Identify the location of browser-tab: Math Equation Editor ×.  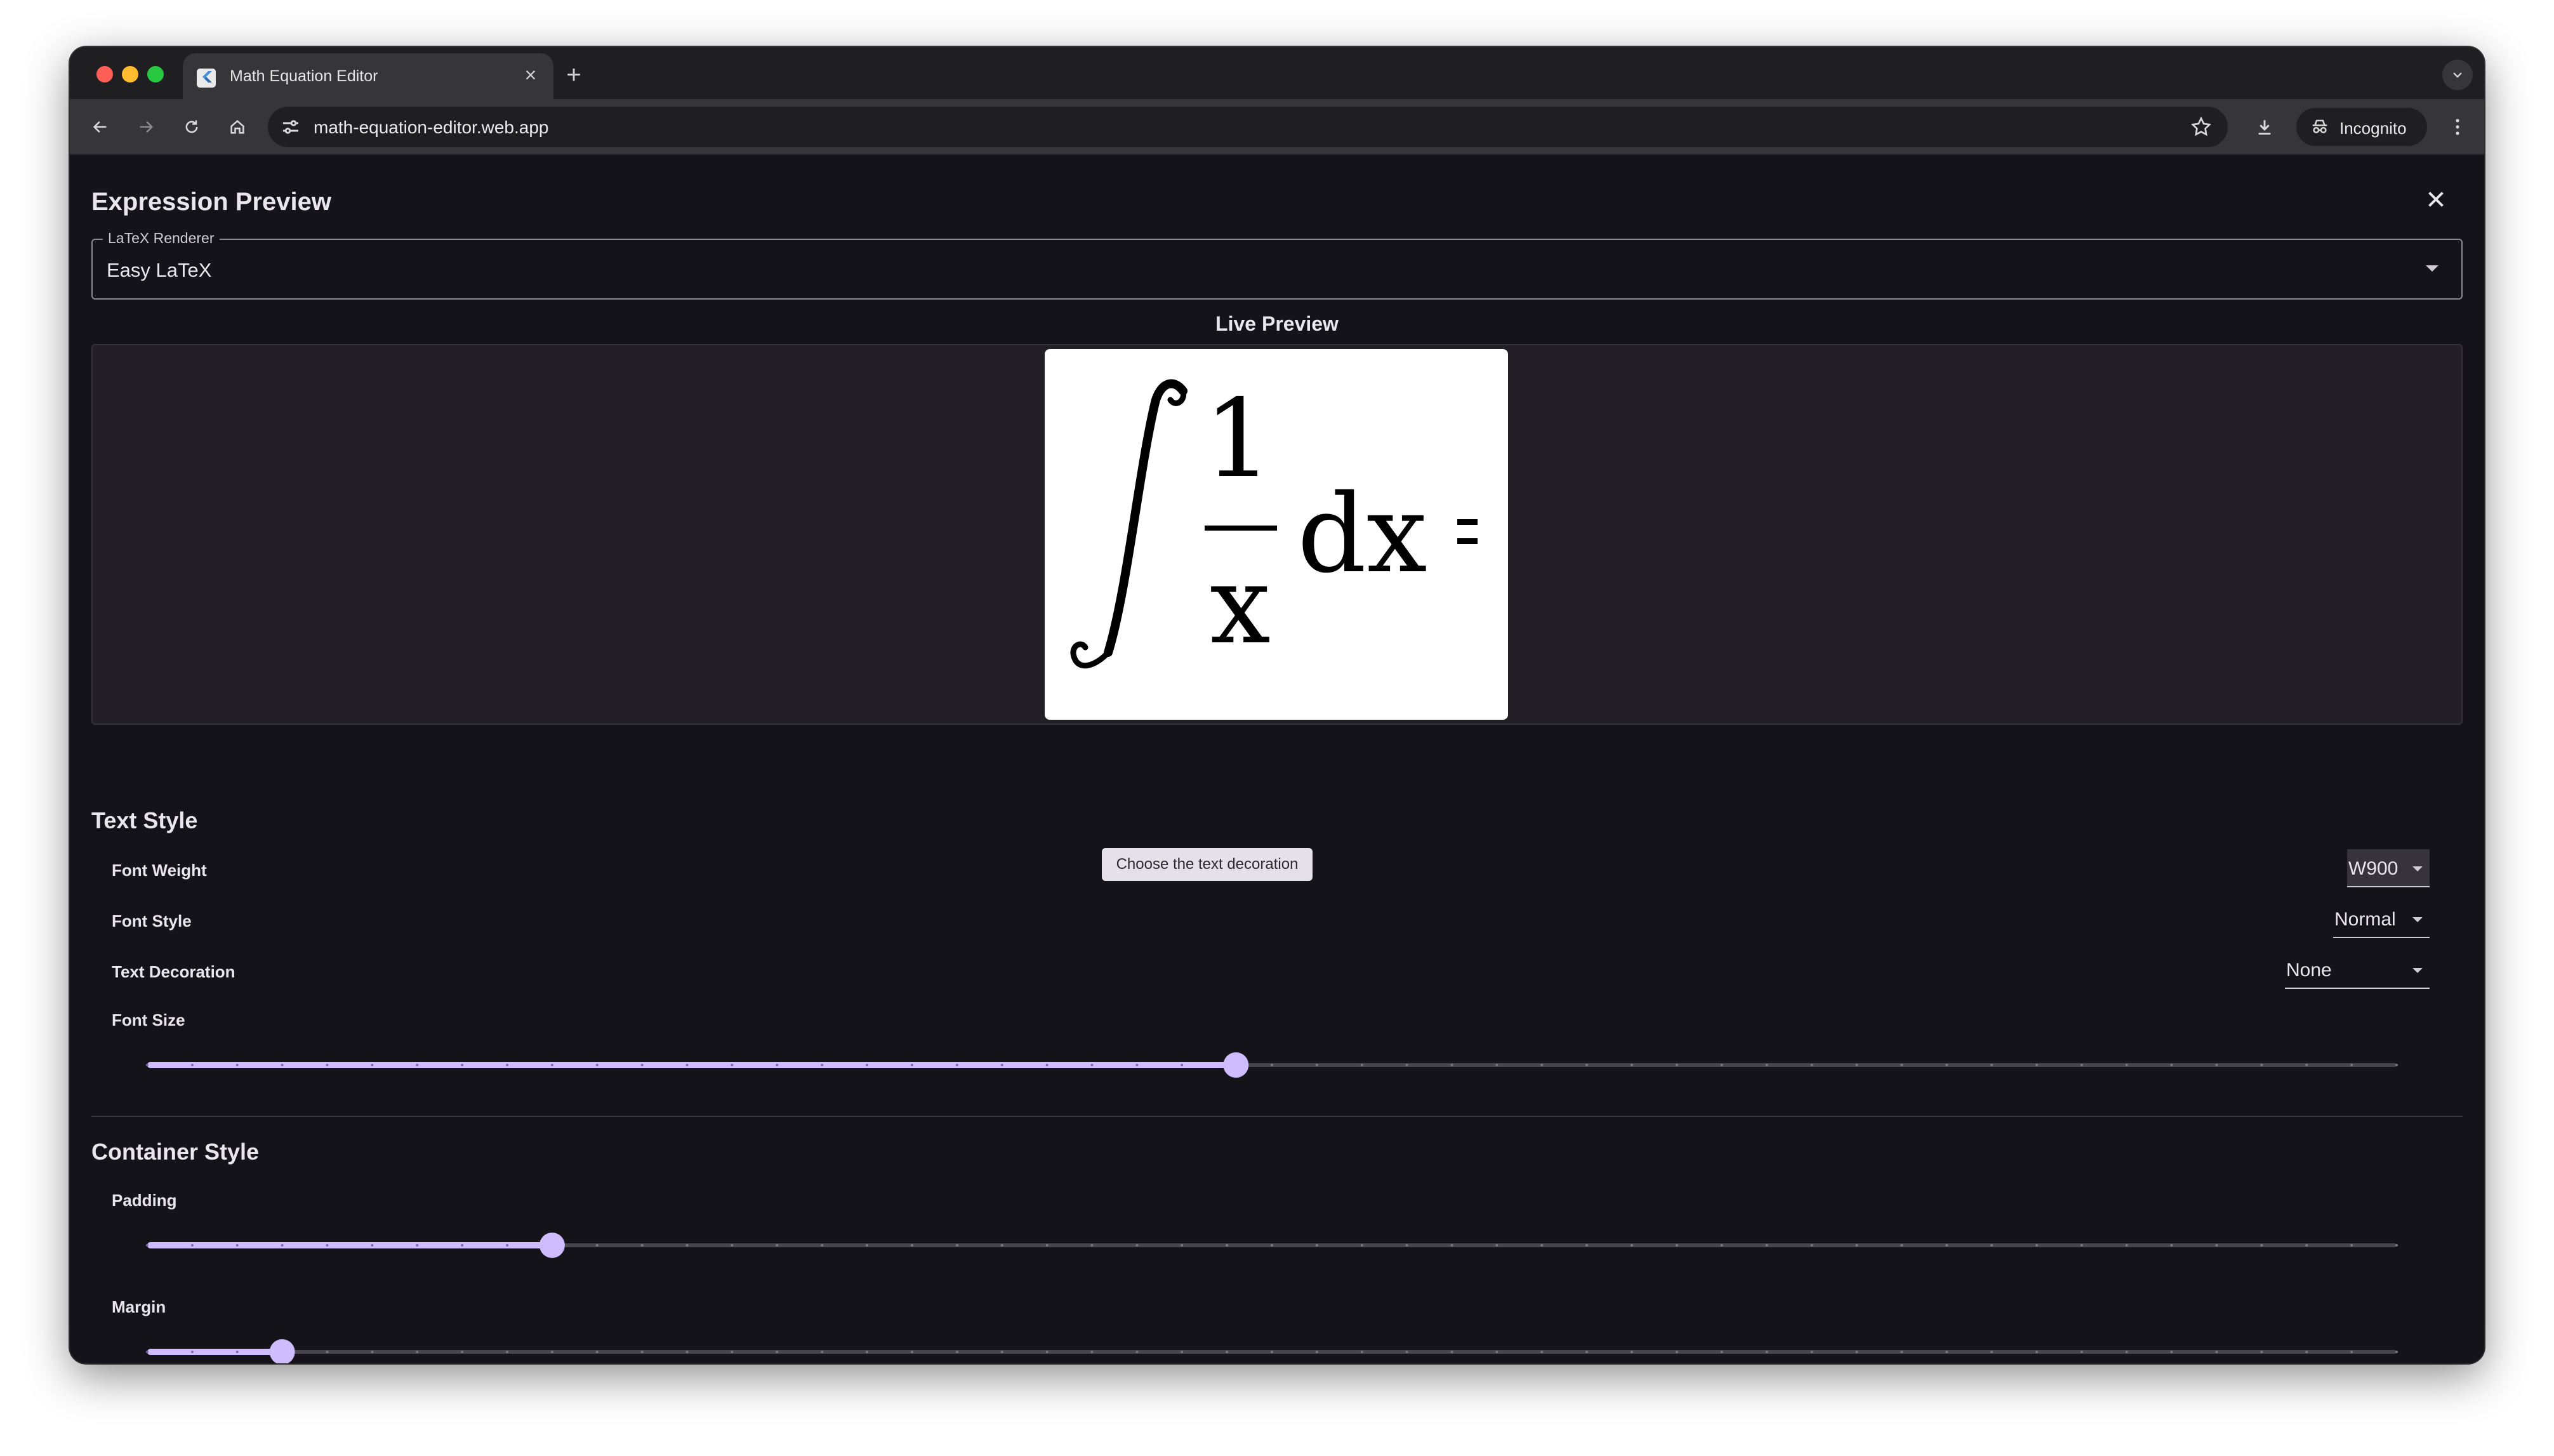
(368, 76).